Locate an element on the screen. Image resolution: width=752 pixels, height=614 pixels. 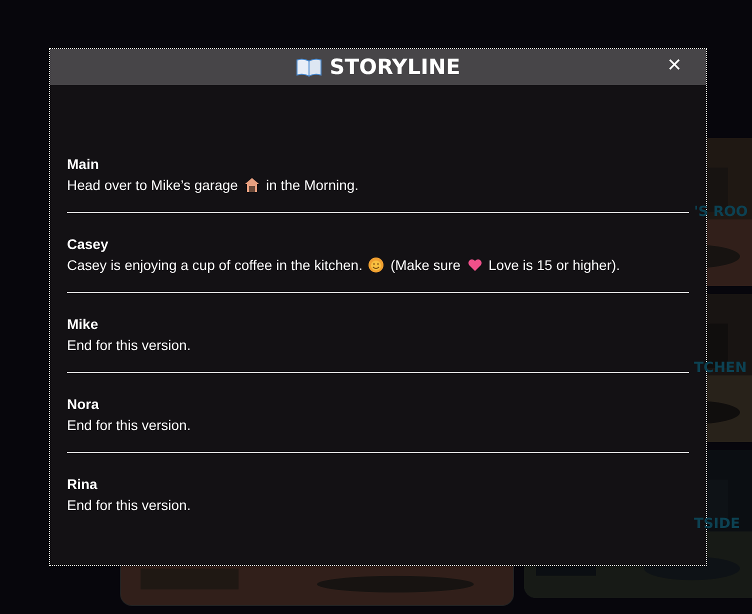
card-title: TSIDE is located at coordinates (717, 524).